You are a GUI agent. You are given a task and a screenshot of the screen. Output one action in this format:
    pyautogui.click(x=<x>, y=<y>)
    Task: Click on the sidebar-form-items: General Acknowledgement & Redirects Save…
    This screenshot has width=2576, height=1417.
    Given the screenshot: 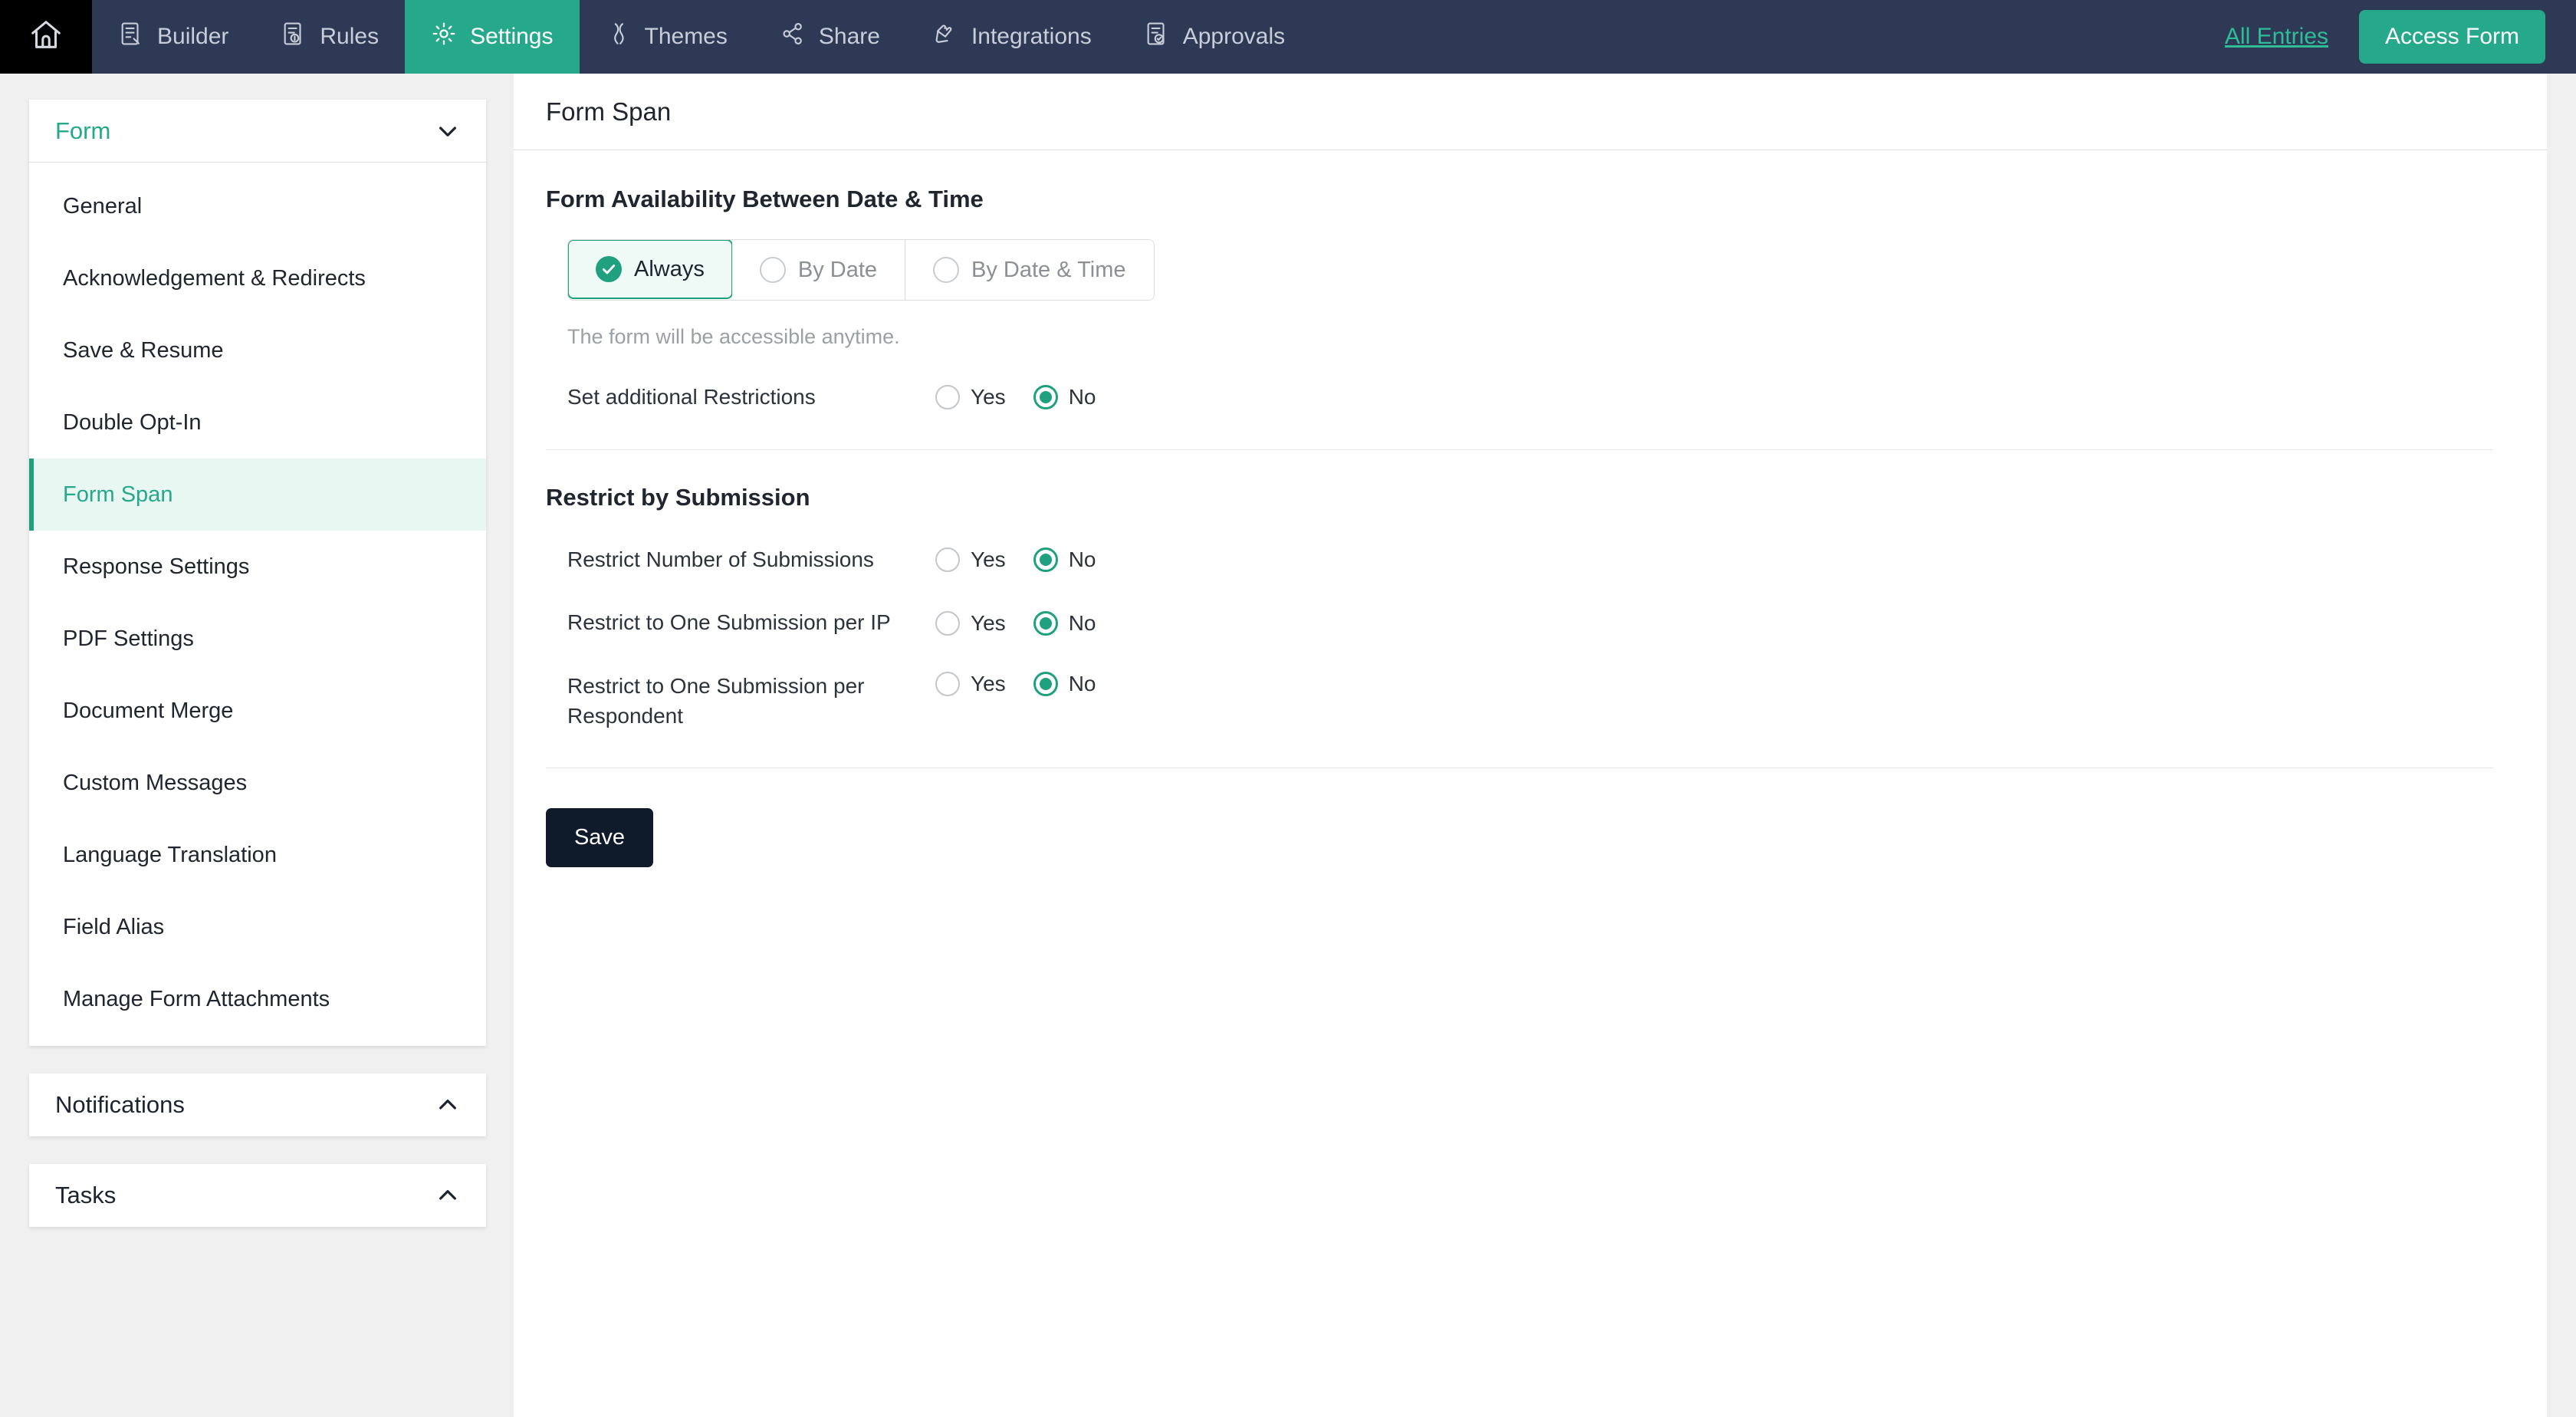 What is the action you would take?
    pyautogui.click(x=257, y=604)
    